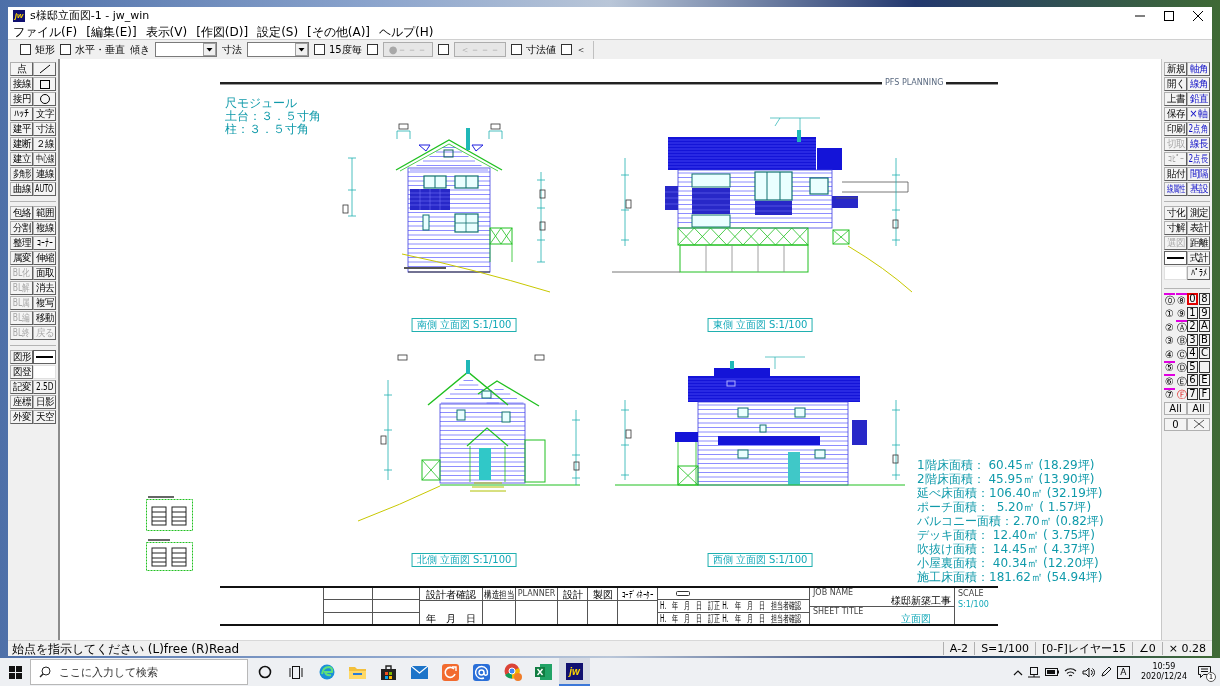  Describe the element at coordinates (21, 189) in the screenshot. I see `tool-button: 曲線` at that location.